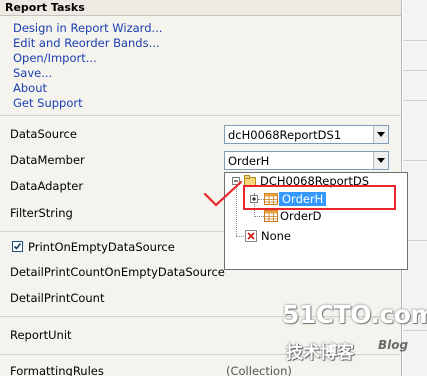  What do you see at coordinates (320, 353) in the screenshot?
I see `watermark-cn: 技术博客` at bounding box center [320, 353].